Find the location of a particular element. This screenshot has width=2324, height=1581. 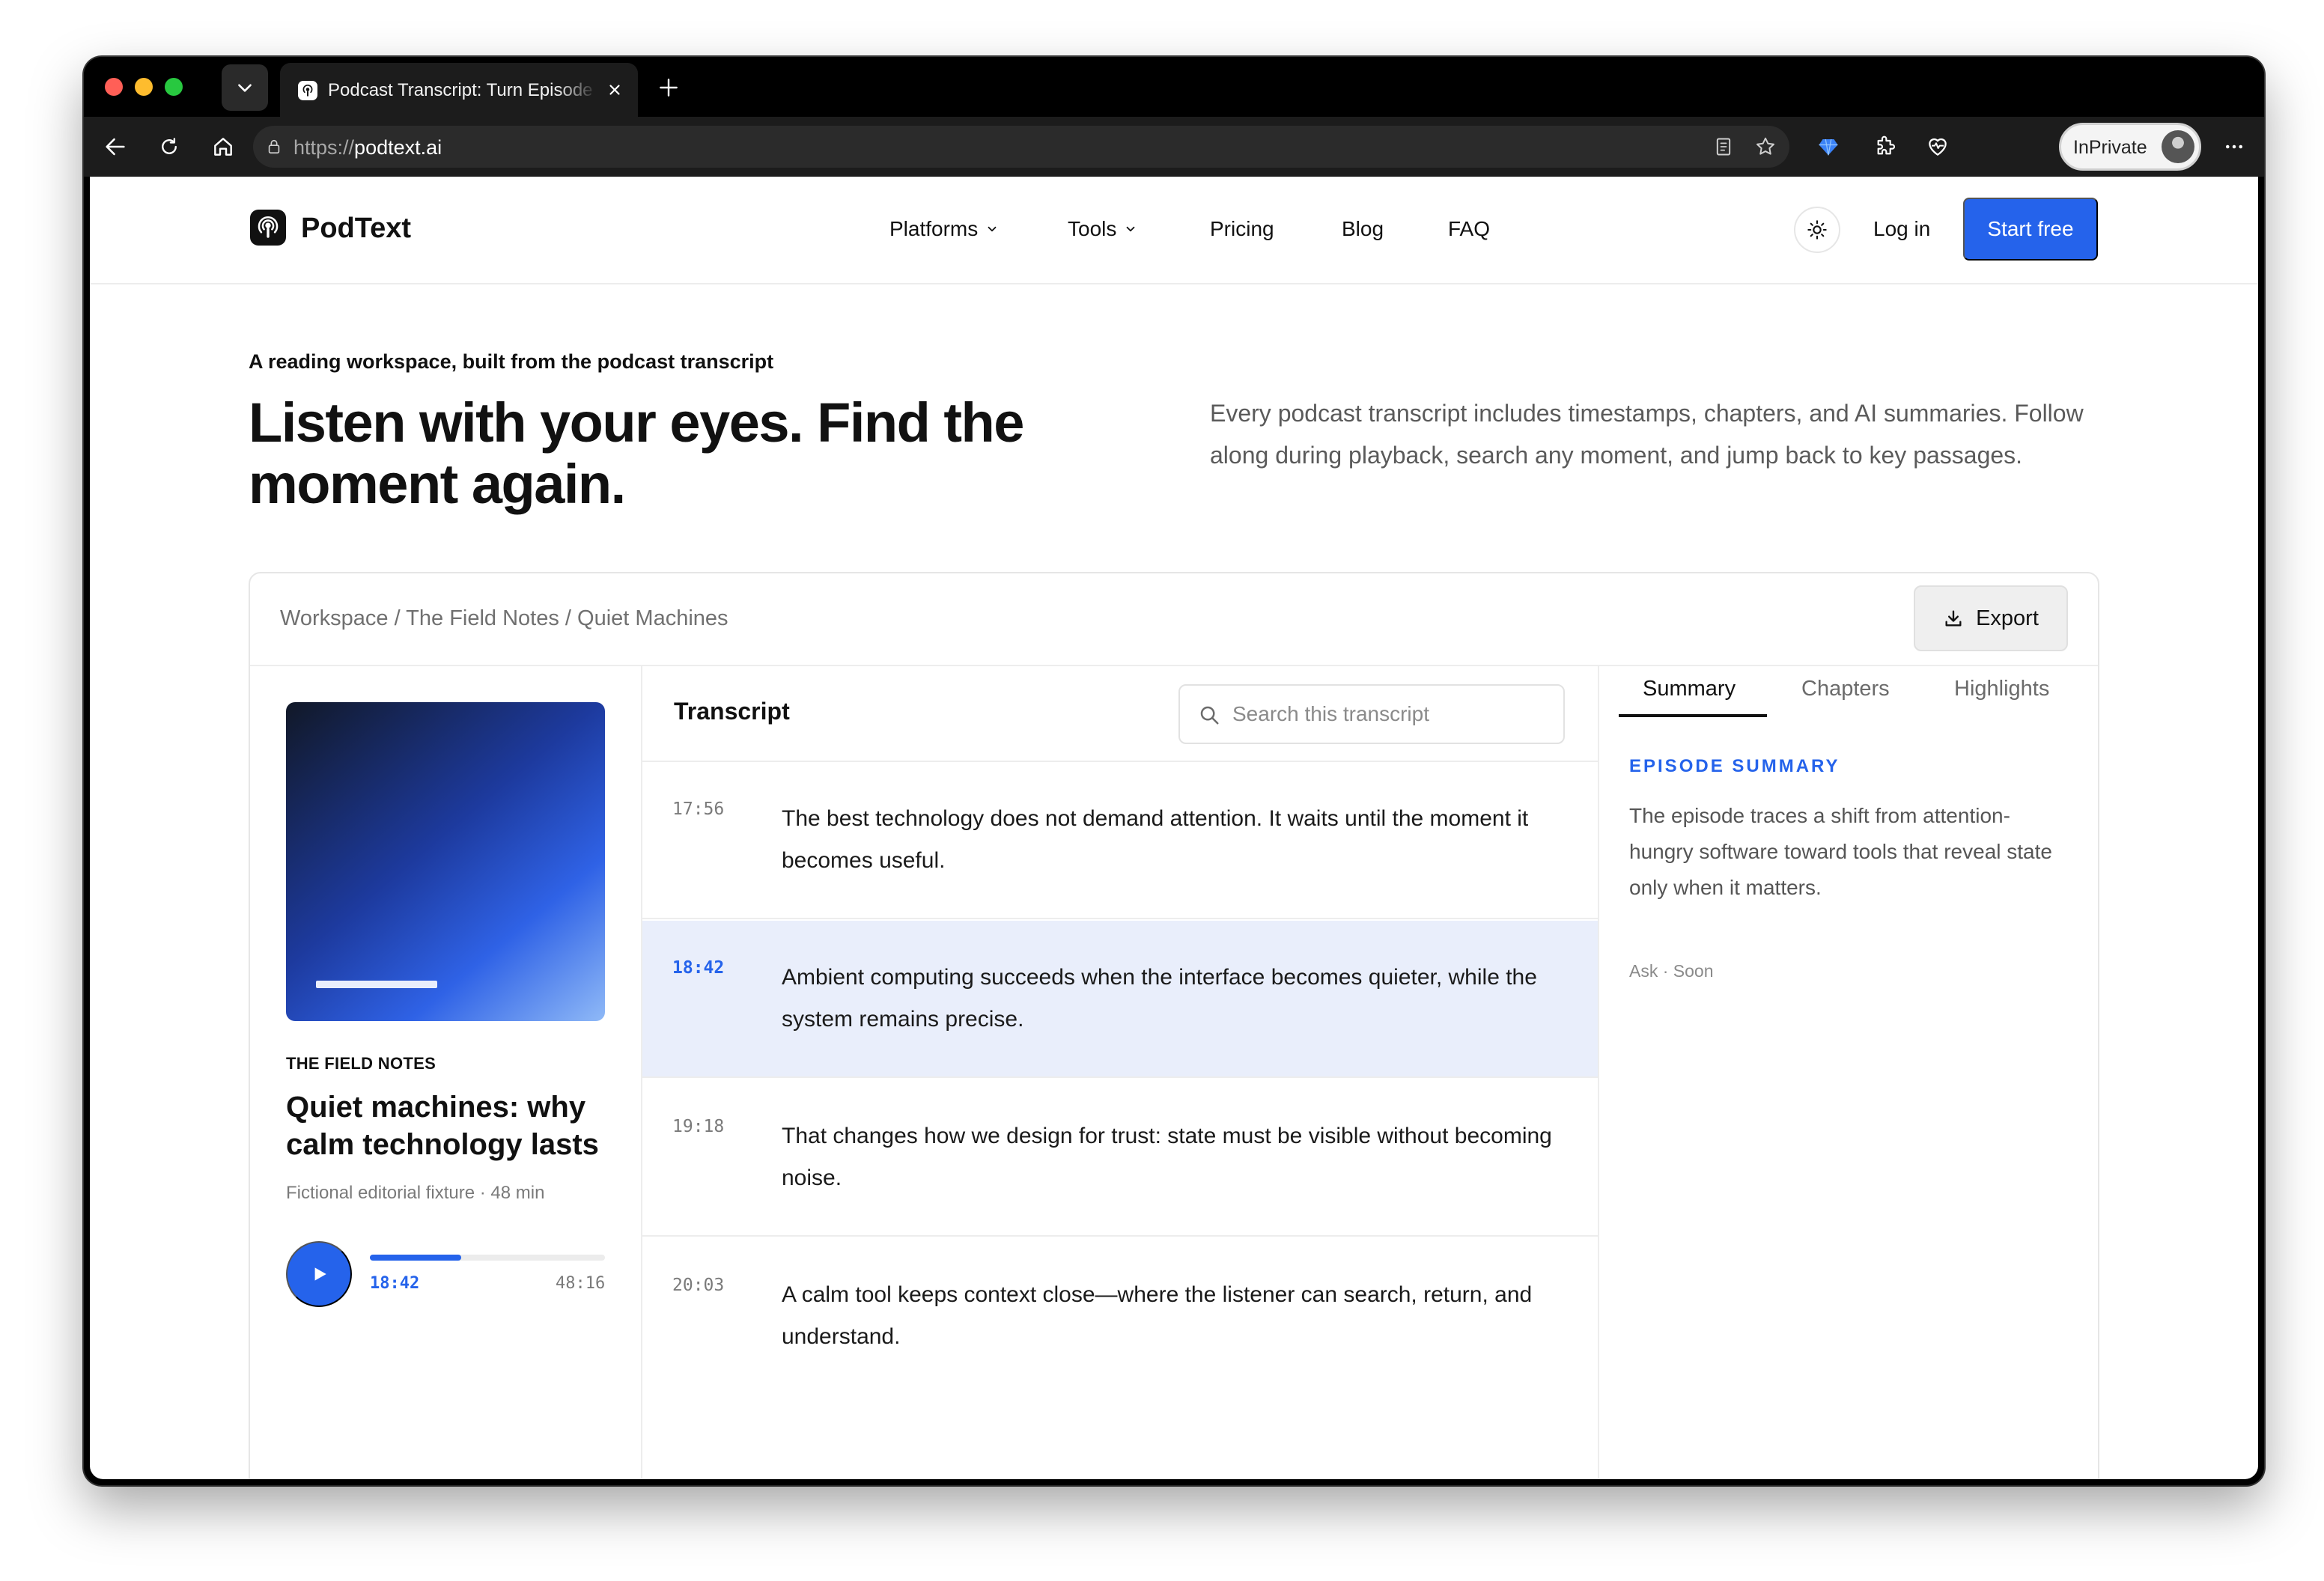

ask-soon-note: Ask · Soon is located at coordinates (1671, 971).